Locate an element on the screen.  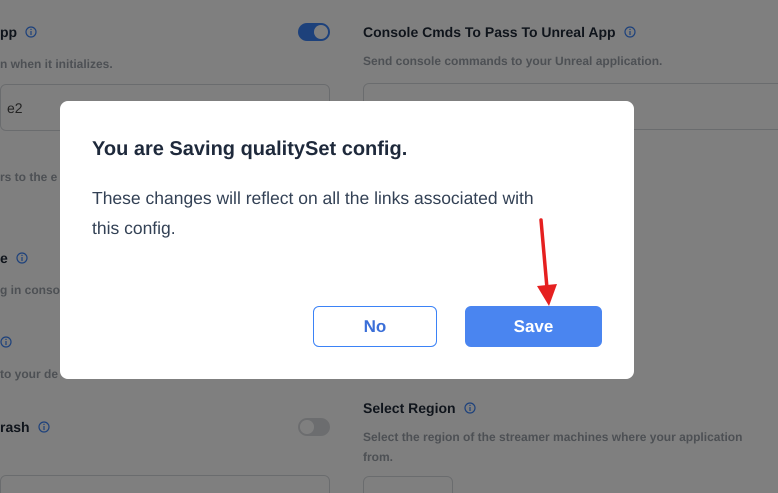
field-label: rash is located at coordinates (15, 427).